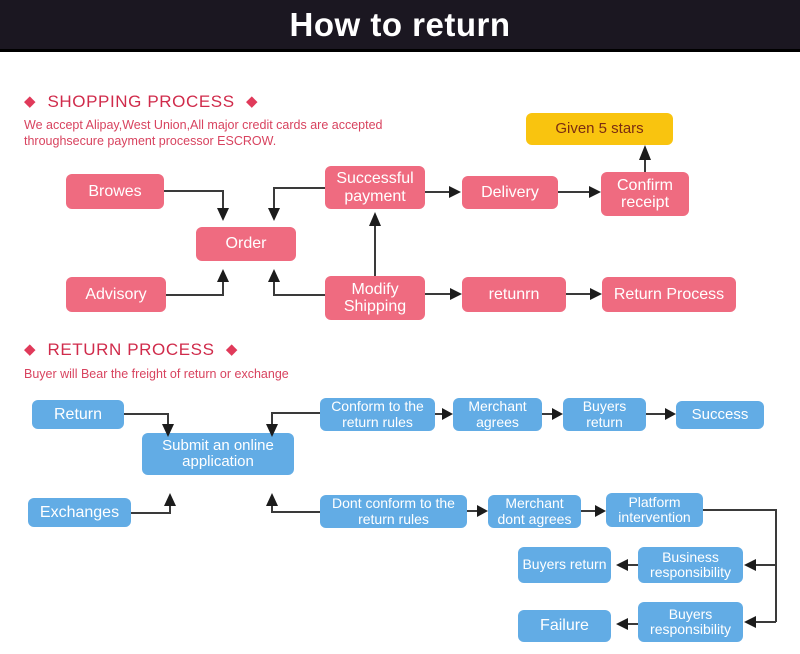  Describe the element at coordinates (151, 510) in the screenshot. I see `link-exchanges-up` at that location.